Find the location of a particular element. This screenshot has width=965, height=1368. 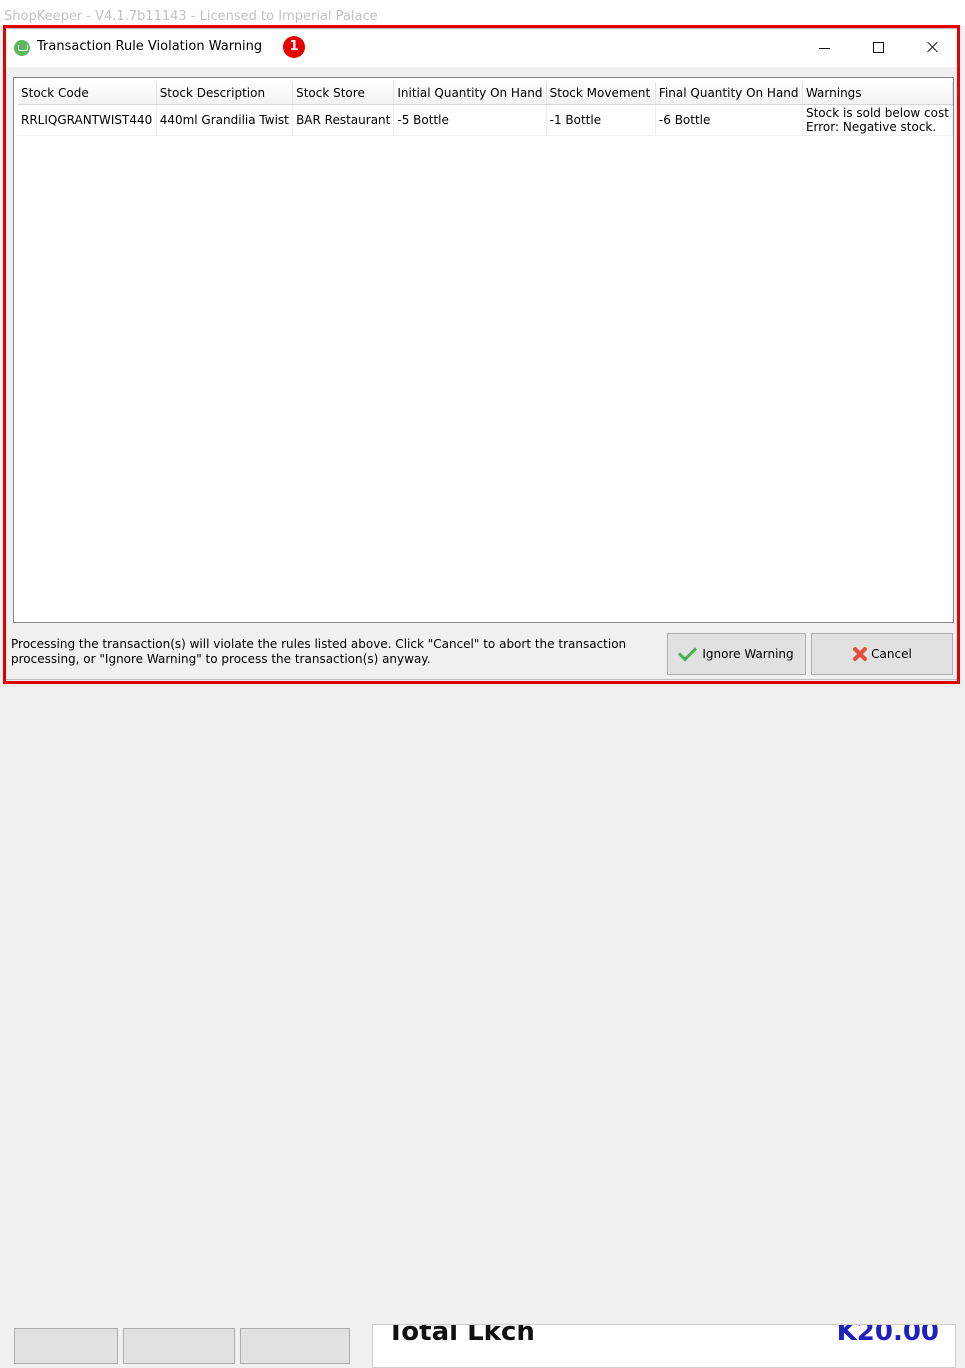

annotation-badge: 1 is located at coordinates (294, 47).